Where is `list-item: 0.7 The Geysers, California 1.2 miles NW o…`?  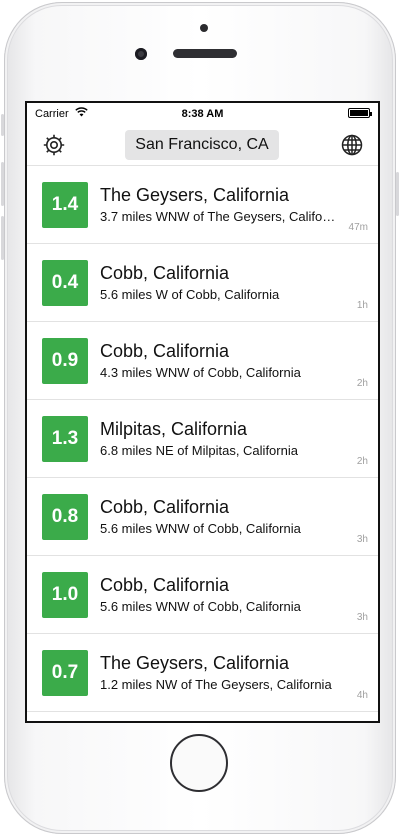
list-item: 0.7 The Geysers, California 1.2 miles NW o… is located at coordinates (202, 673).